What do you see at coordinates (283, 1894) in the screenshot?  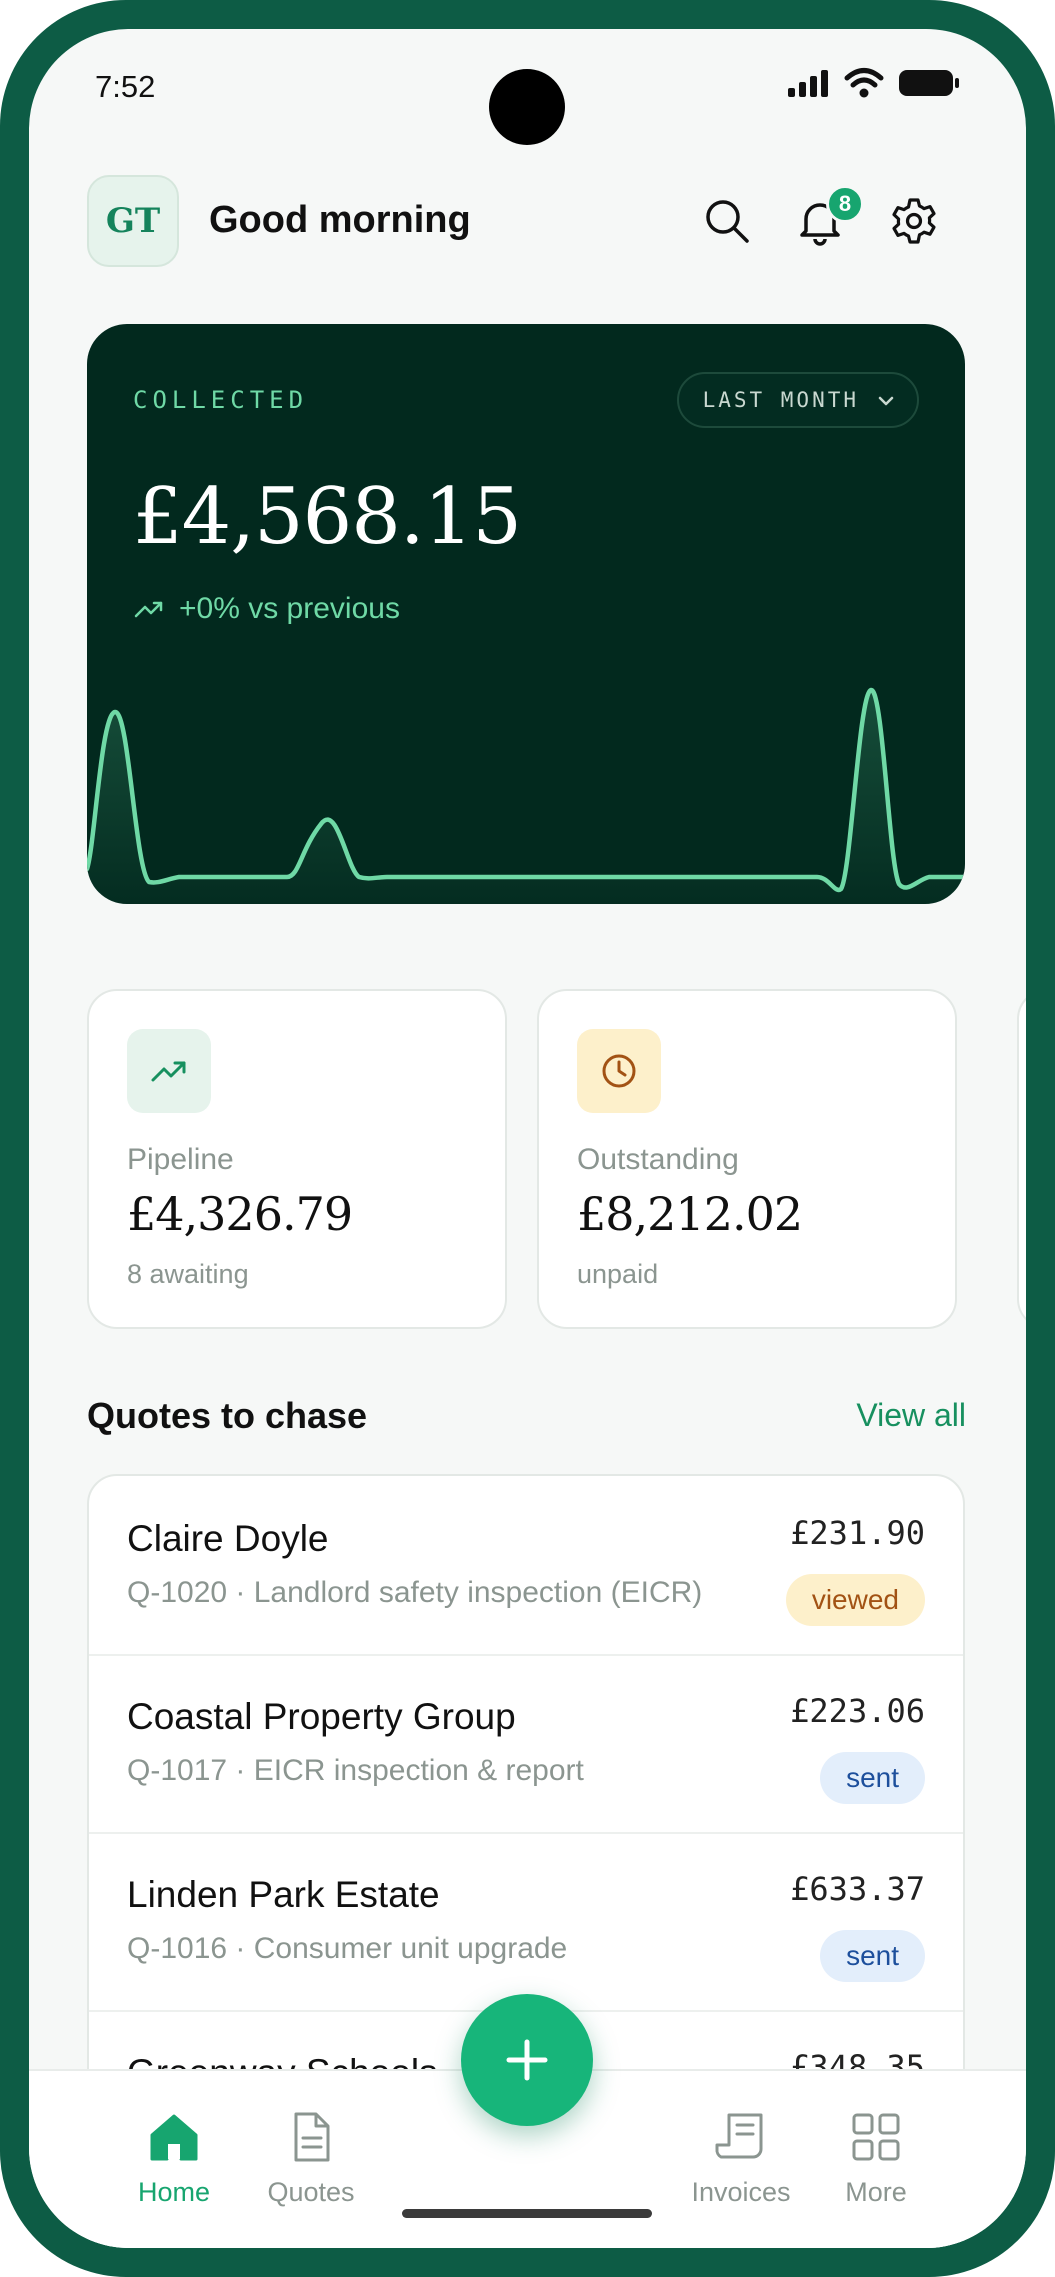 I see `client-name: Linden Park Estate` at bounding box center [283, 1894].